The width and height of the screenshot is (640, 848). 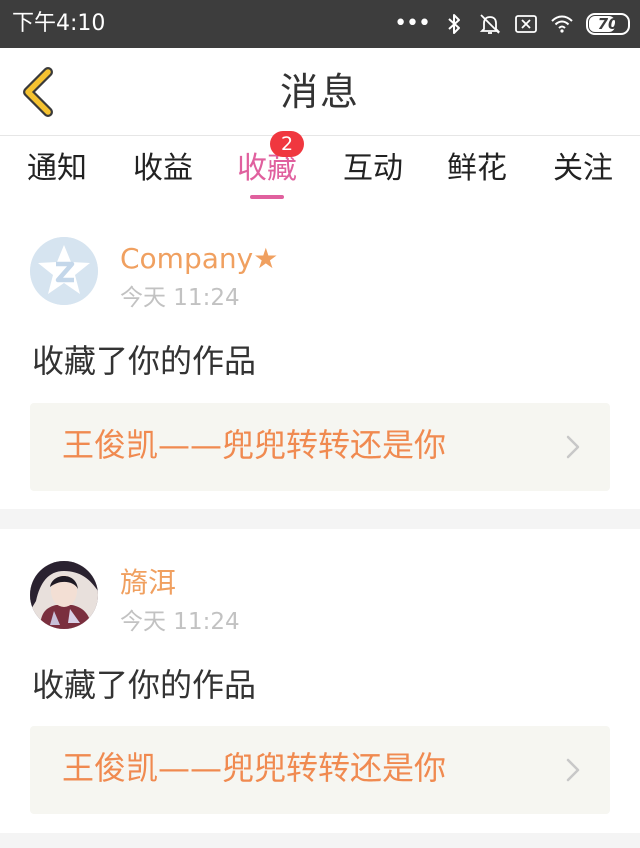 I want to click on sender-name: 旖洱, so click(x=148, y=583).